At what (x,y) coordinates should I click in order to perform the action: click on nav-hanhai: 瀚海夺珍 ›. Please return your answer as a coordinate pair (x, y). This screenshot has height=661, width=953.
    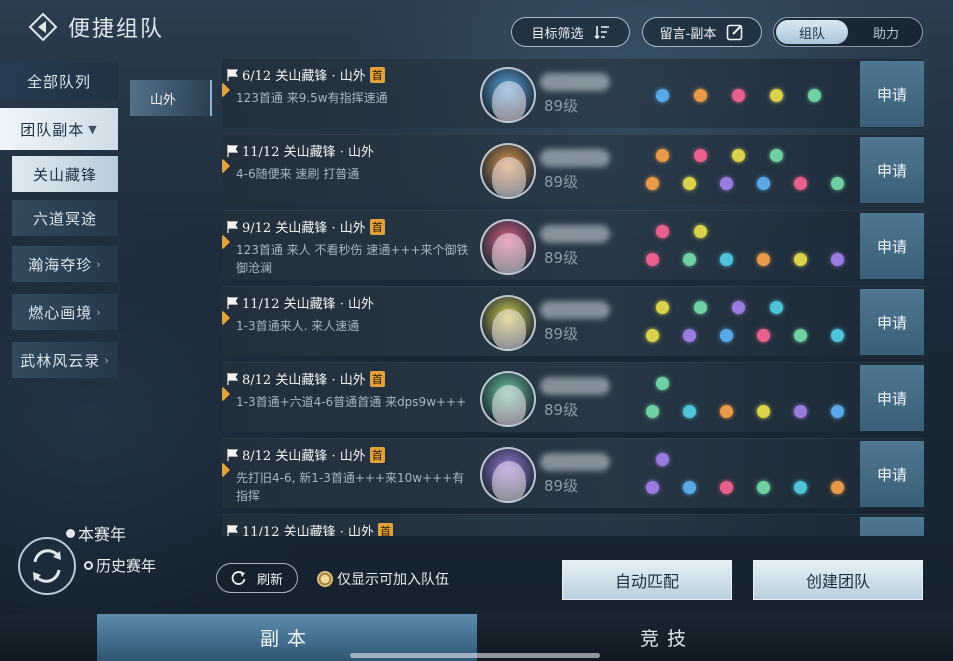
    Looking at the image, I should click on (65, 264).